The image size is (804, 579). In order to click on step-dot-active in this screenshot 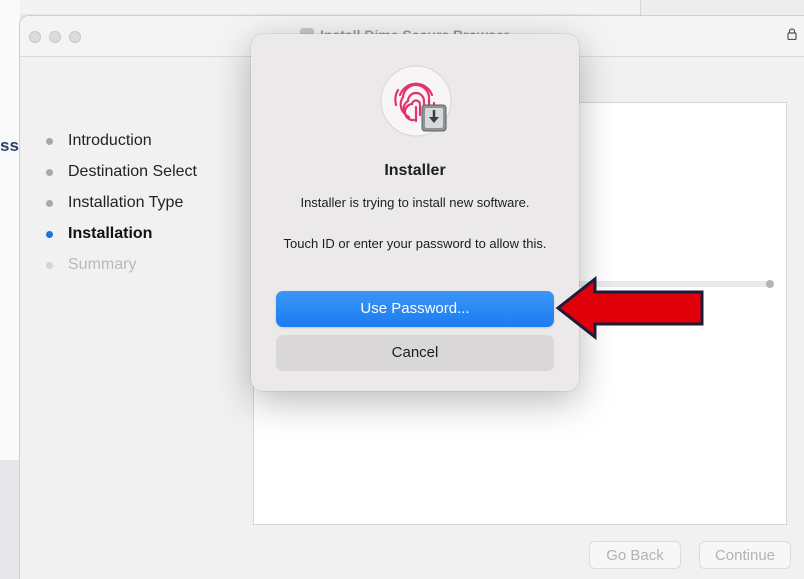, I will do `click(49, 234)`.